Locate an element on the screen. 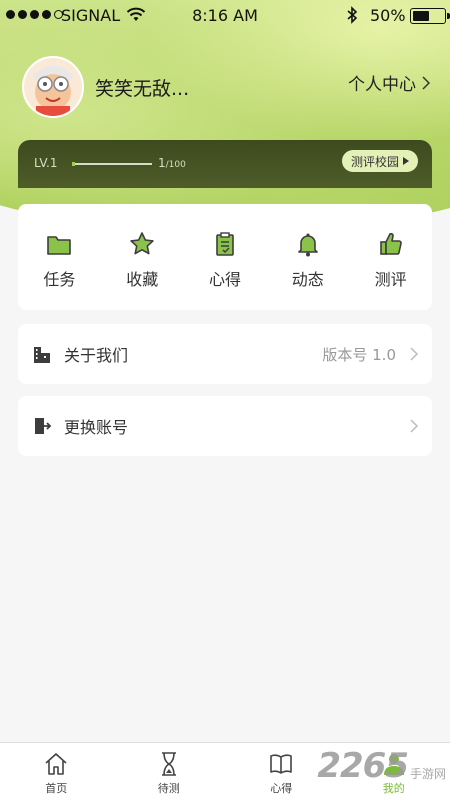  grid-label-favorites: 收藏 is located at coordinates (142, 279).